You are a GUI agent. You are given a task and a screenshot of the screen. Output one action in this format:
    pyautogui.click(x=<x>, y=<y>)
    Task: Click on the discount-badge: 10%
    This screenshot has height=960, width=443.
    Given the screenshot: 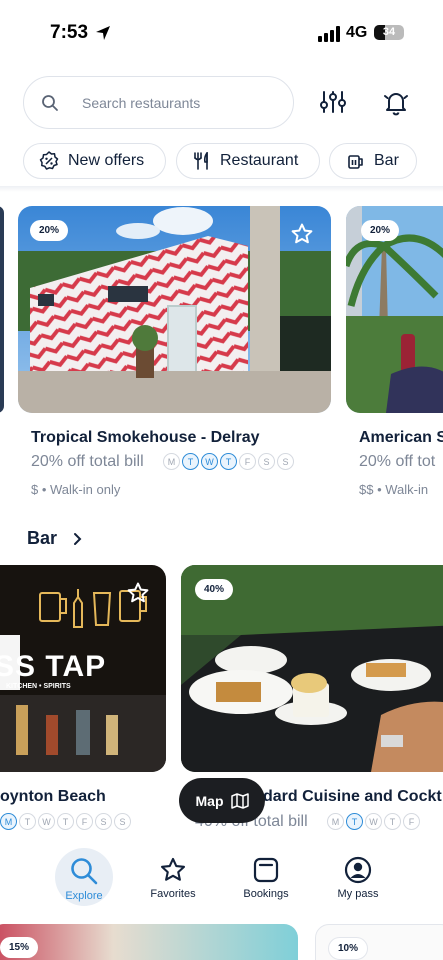 What is the action you would take?
    pyautogui.click(x=348, y=948)
    